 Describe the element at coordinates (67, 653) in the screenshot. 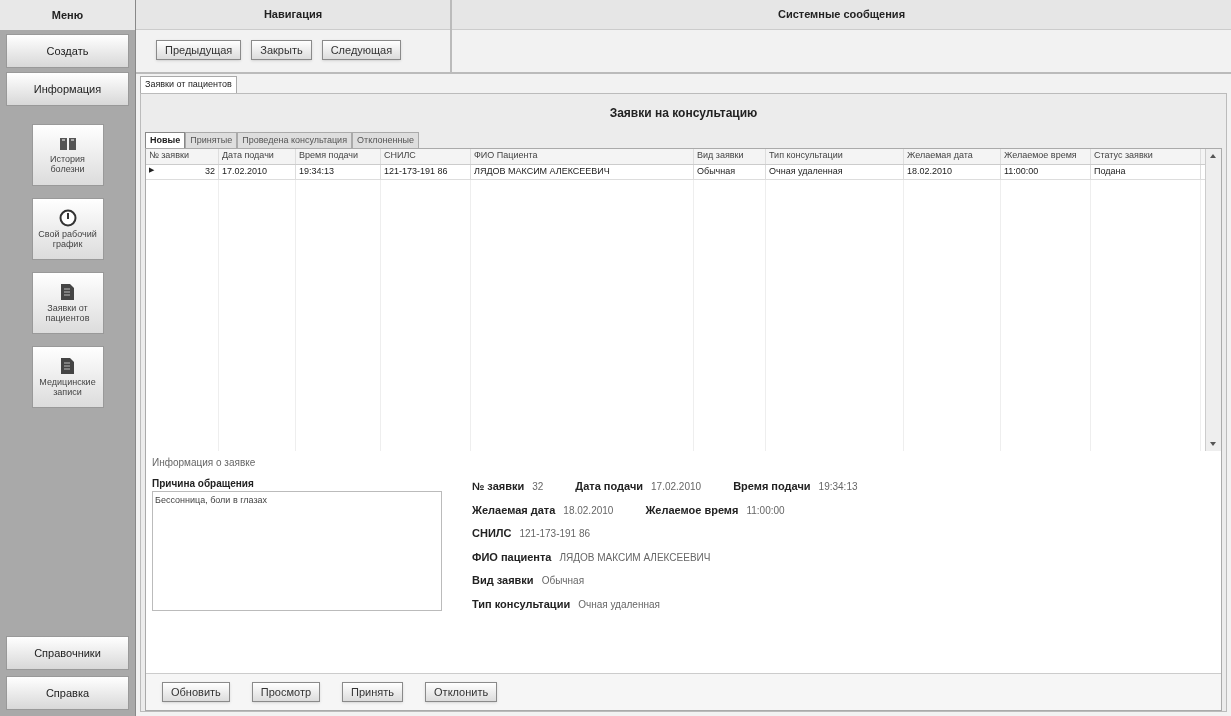

I see `menu-button: Справочники` at that location.